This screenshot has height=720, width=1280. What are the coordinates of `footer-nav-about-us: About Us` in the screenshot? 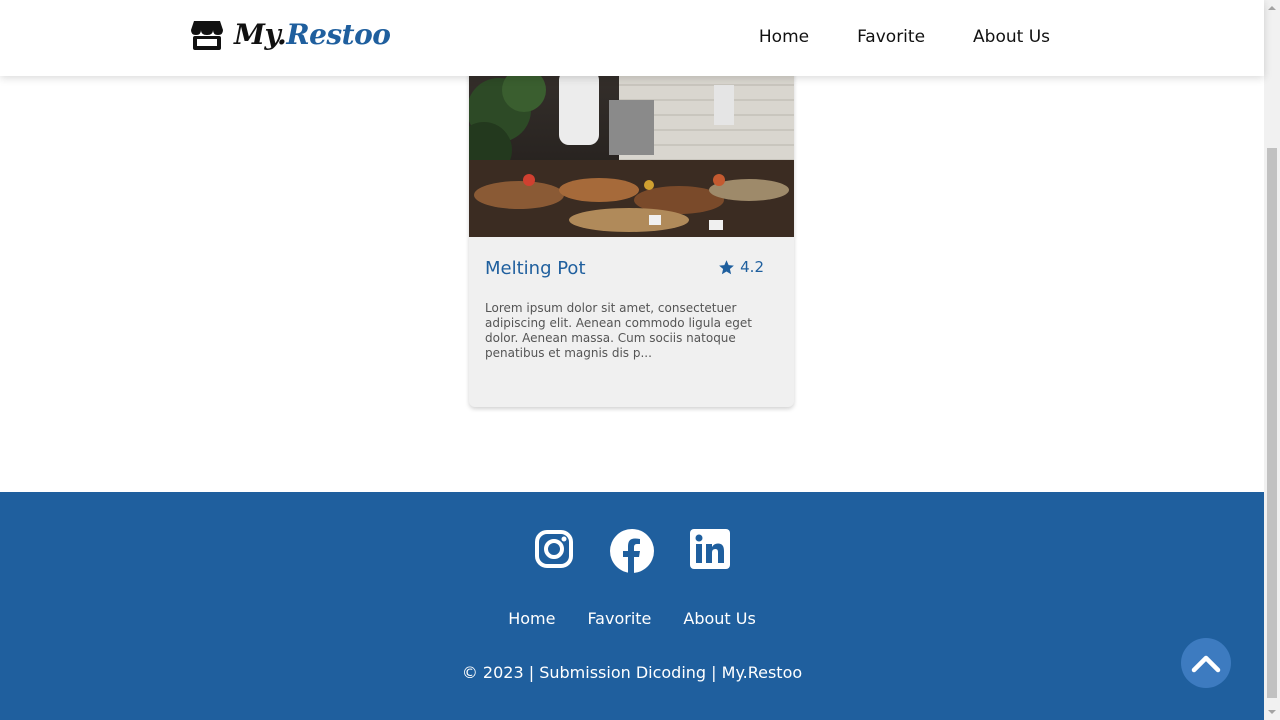 It's located at (719, 618).